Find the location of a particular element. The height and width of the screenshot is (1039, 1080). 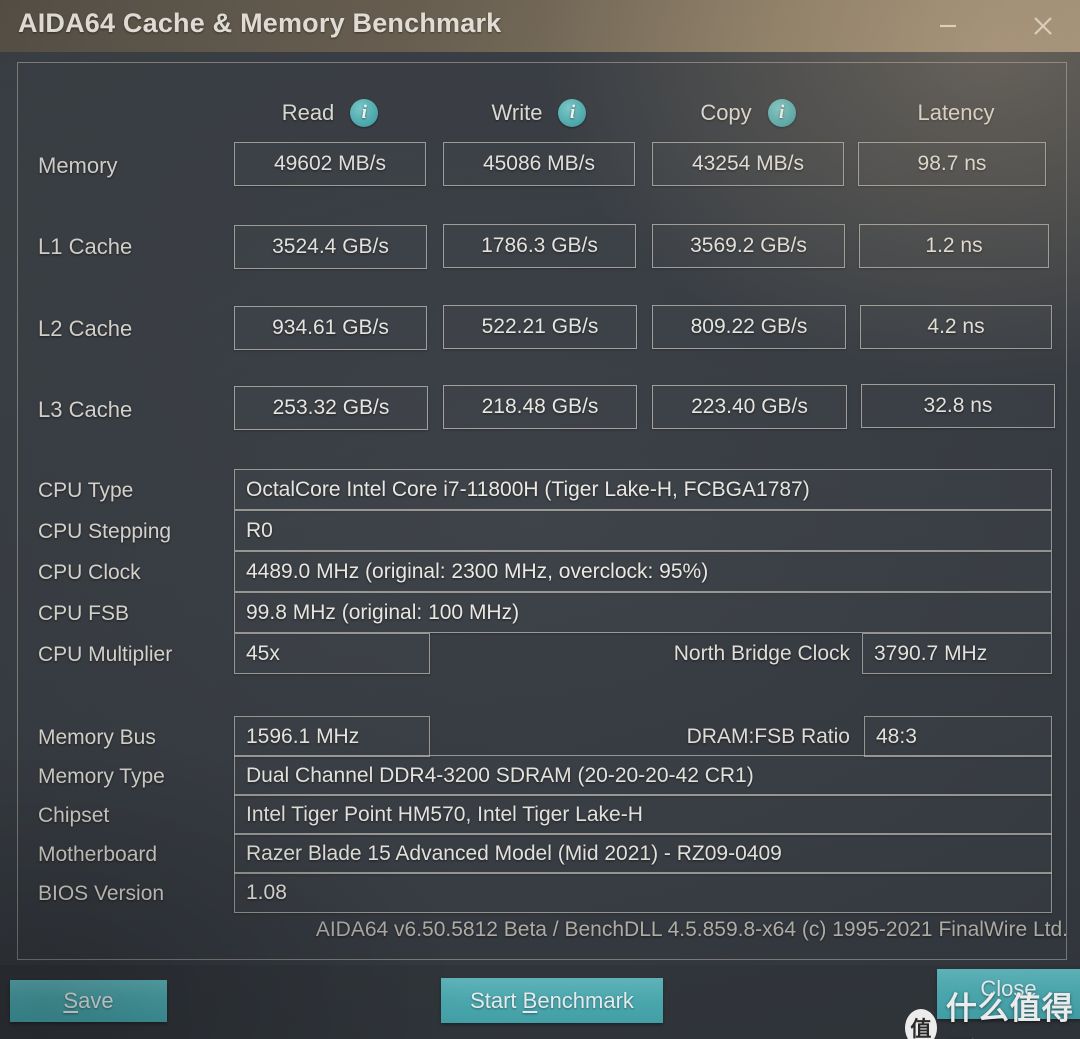

minimize-icon is located at coordinates (948, 26).